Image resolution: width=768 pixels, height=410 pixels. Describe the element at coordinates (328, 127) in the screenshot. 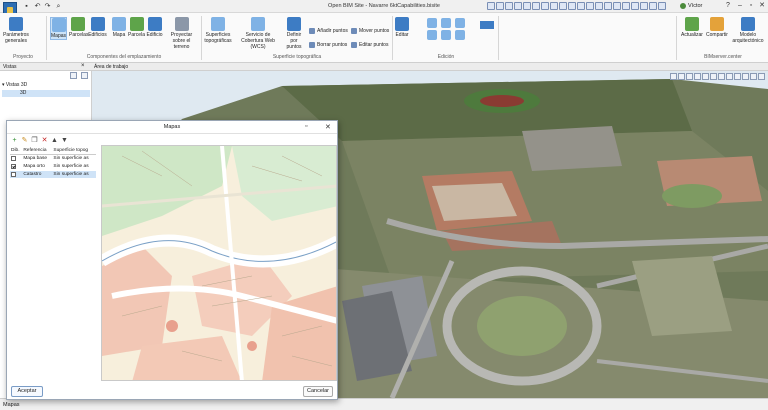

I see `dialog-close-icon: ✕` at that location.